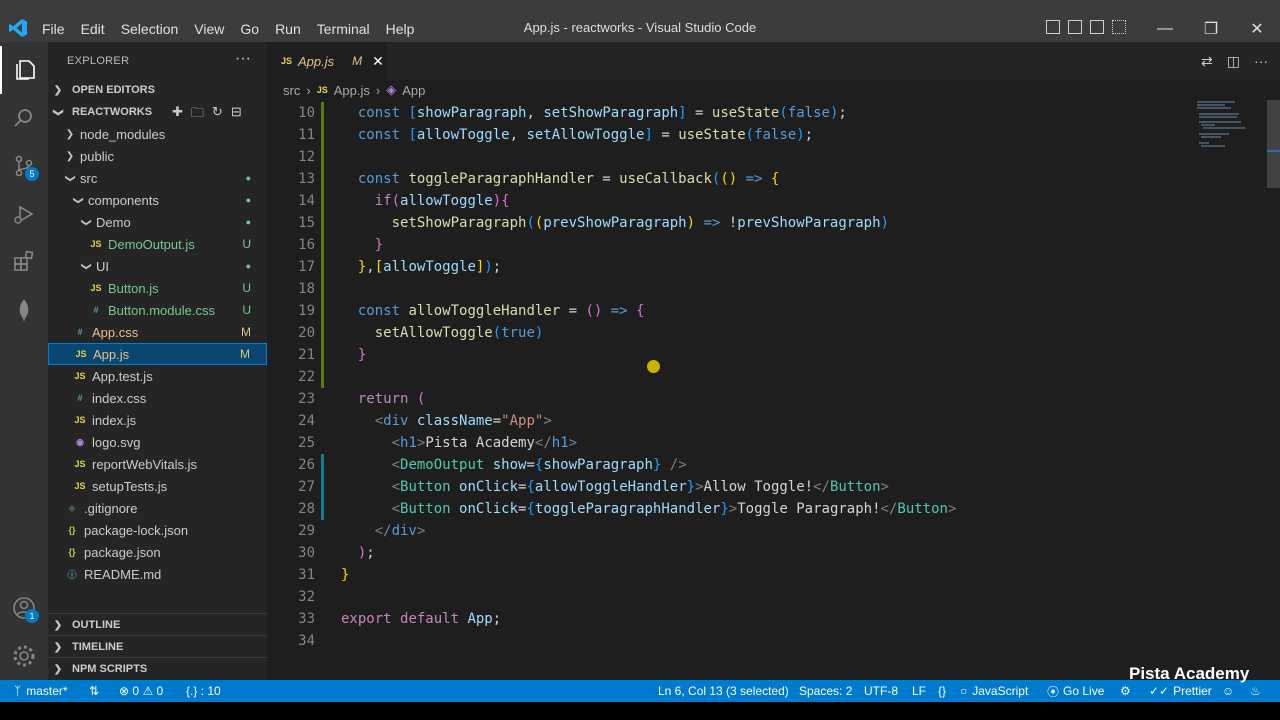  What do you see at coordinates (942, 691) in the screenshot?
I see `braces-icon: {}` at bounding box center [942, 691].